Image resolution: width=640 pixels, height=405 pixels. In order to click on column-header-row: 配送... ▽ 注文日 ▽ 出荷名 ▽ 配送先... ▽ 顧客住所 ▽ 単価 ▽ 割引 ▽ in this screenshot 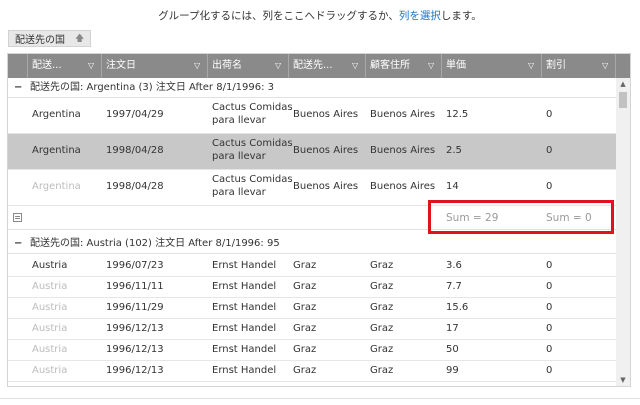, I will do `click(319, 66)`.